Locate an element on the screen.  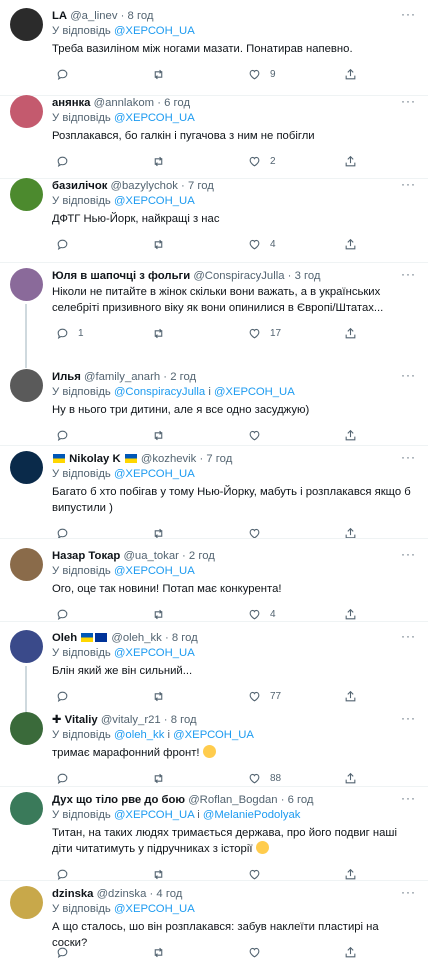
username: @a_linev is located at coordinates (93, 16).